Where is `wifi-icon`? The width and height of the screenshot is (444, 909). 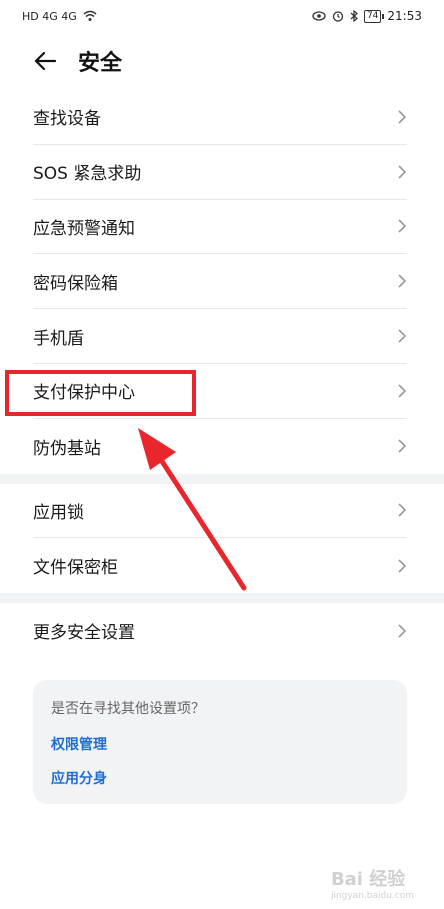 wifi-icon is located at coordinates (90, 15).